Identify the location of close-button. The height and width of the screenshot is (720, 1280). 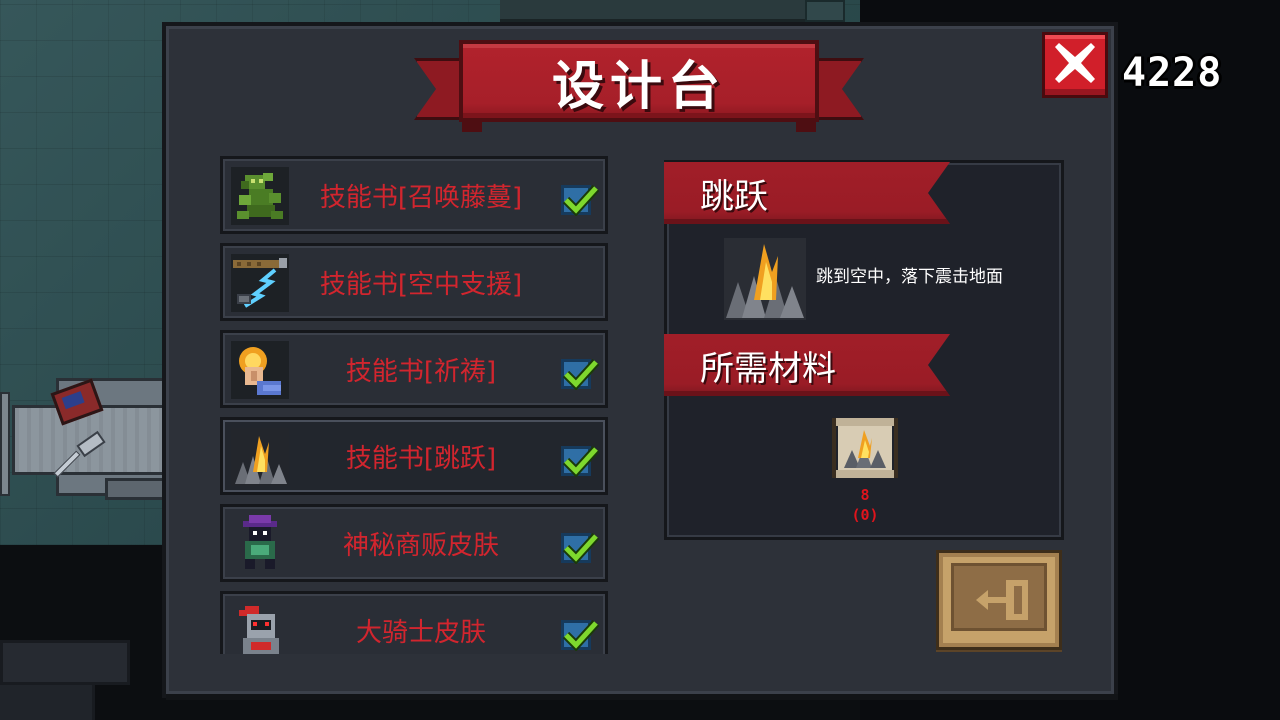
(1075, 65).